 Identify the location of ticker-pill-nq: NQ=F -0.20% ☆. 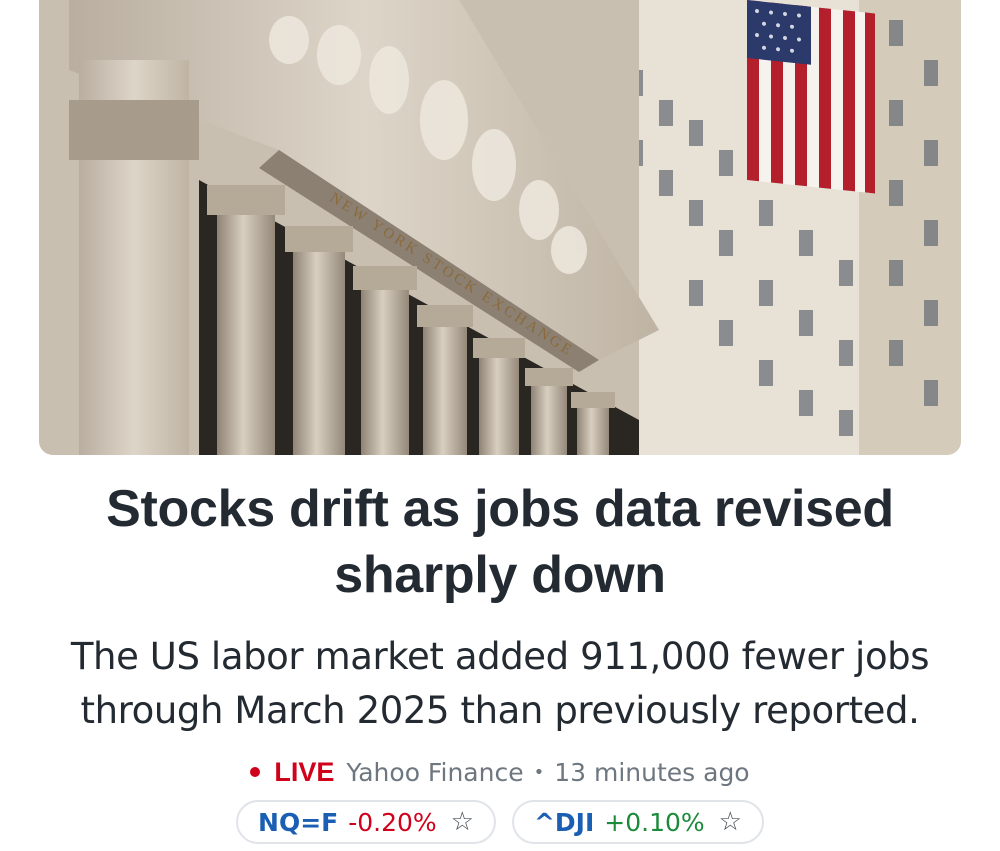
(366, 822).